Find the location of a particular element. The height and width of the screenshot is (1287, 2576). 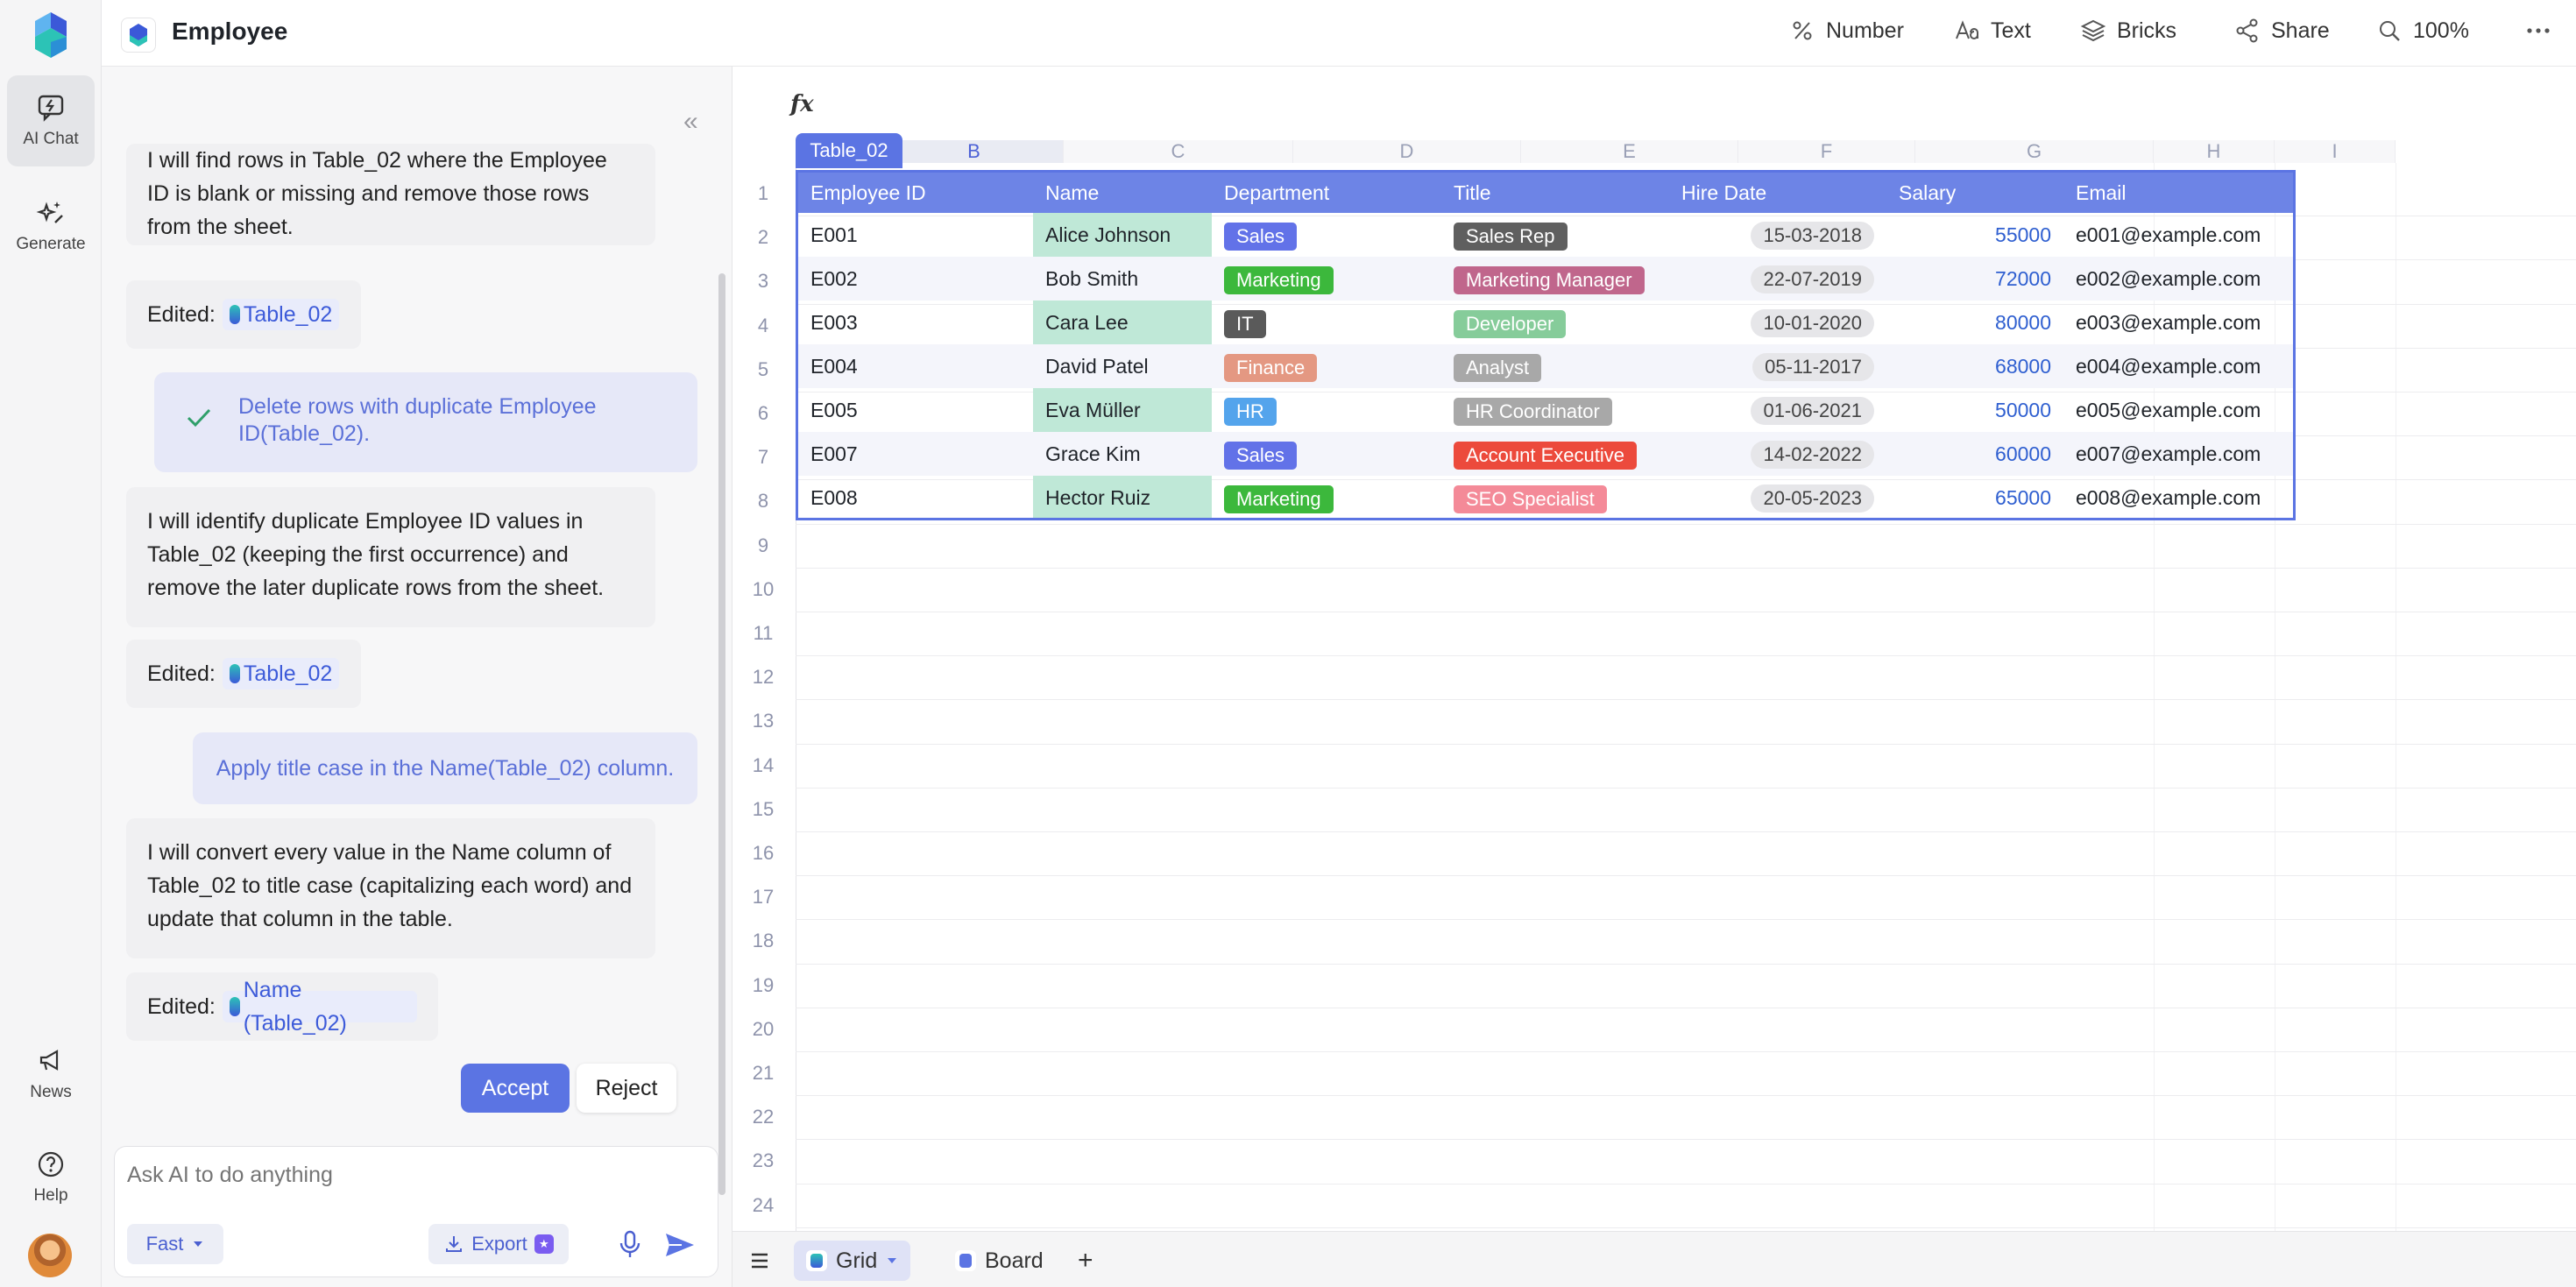

cell-name: Hector Ruiz is located at coordinates (1122, 498).